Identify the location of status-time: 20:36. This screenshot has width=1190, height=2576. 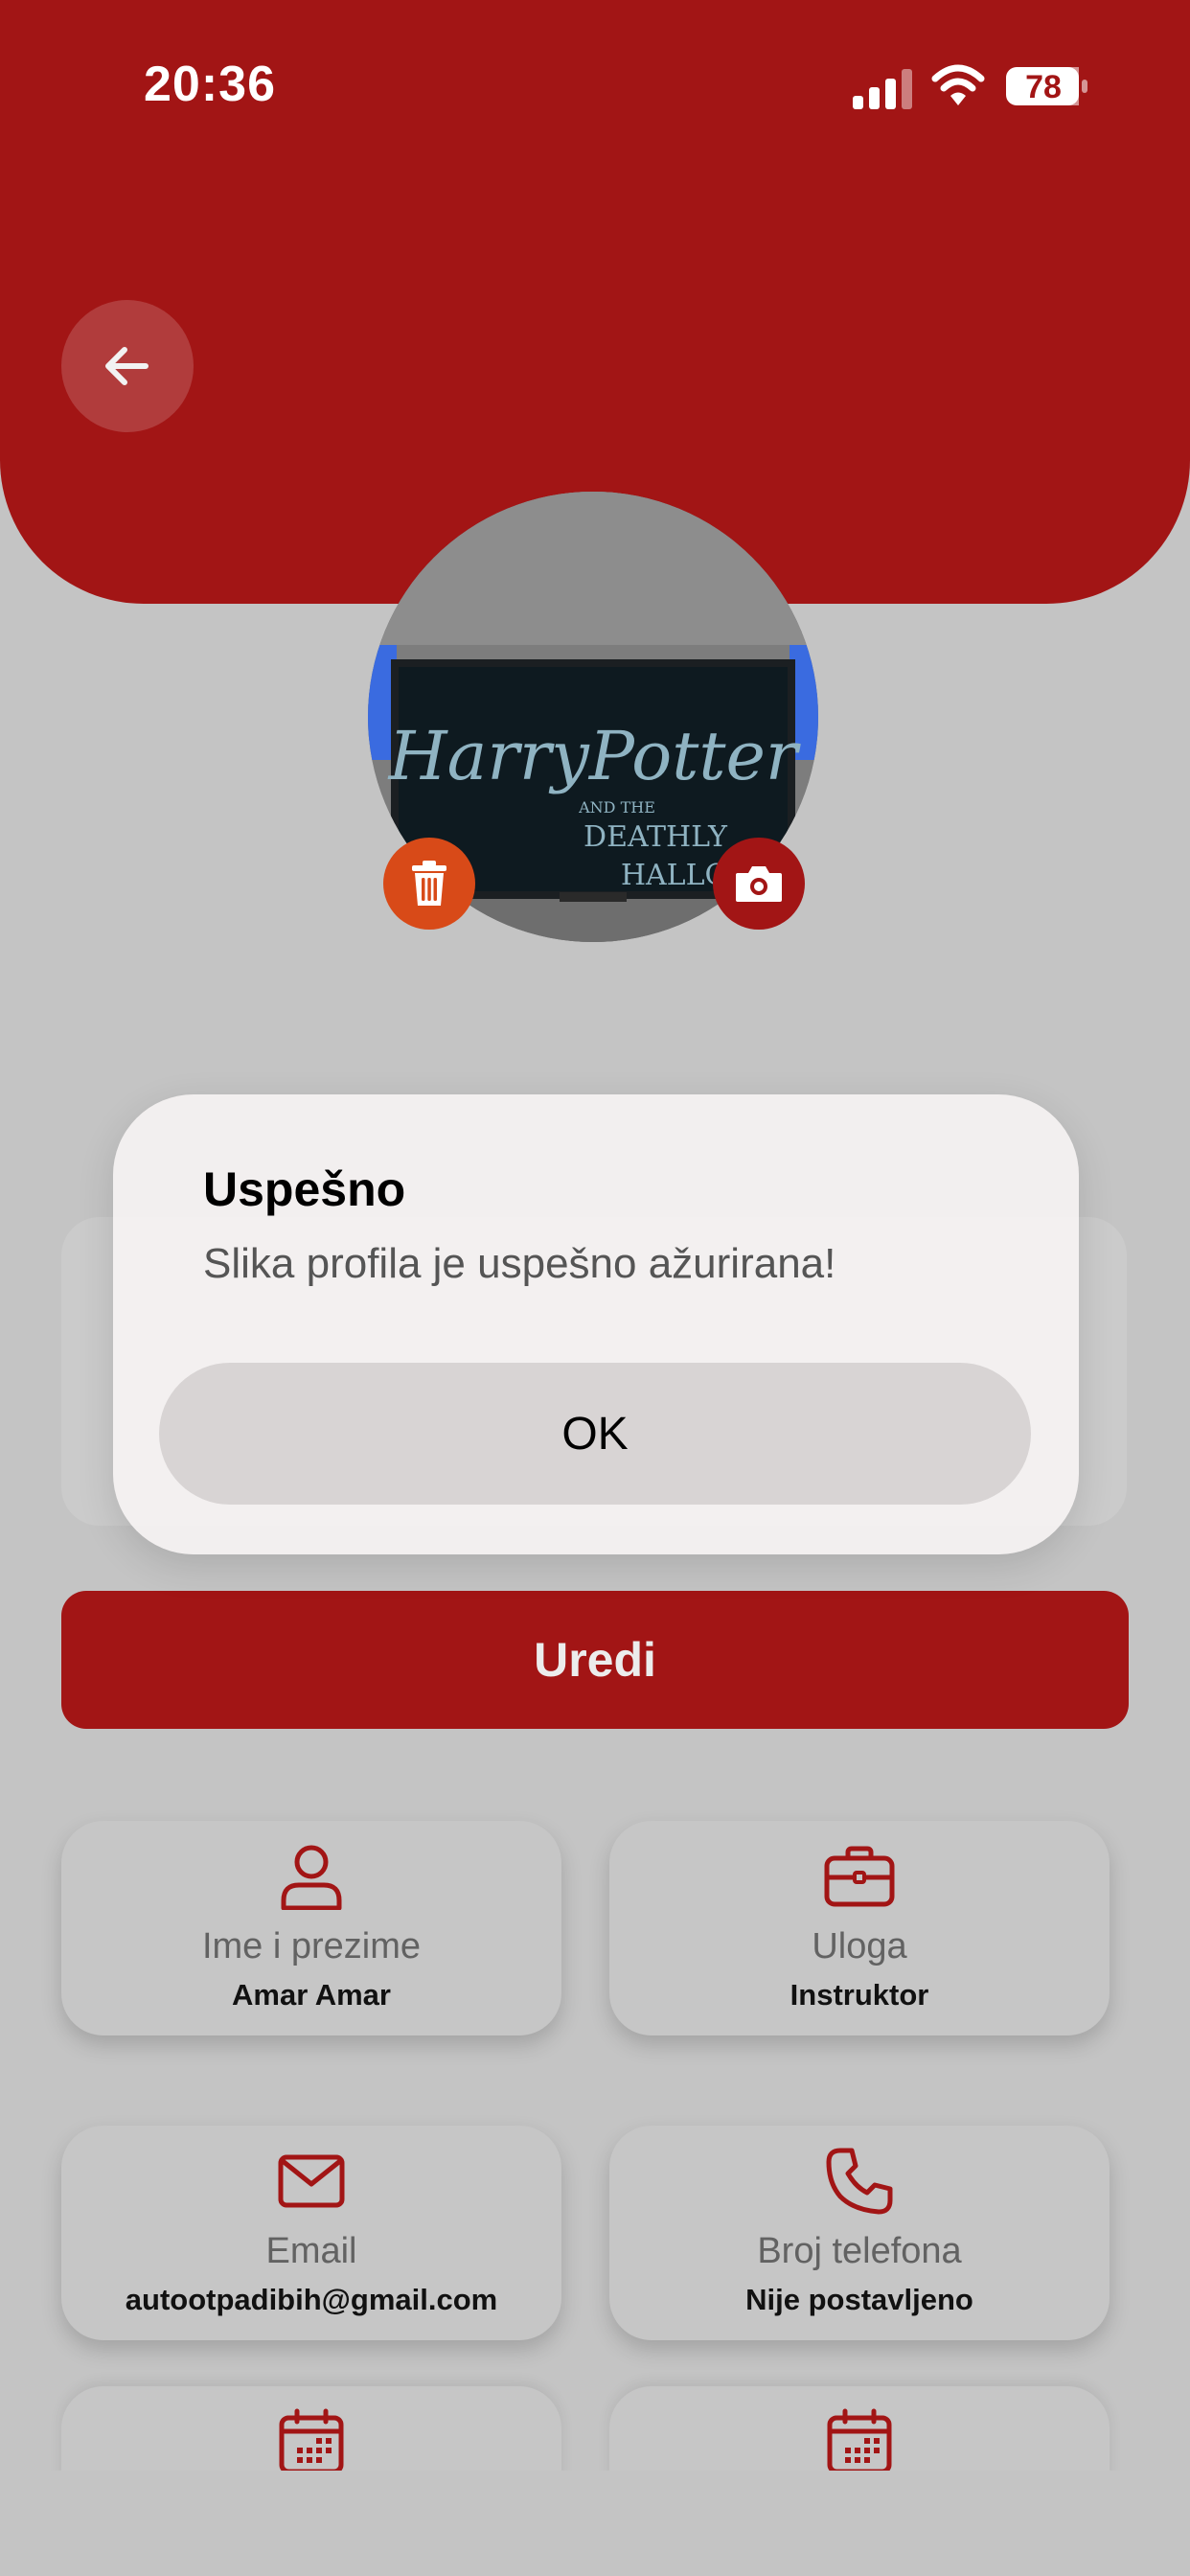
(210, 85).